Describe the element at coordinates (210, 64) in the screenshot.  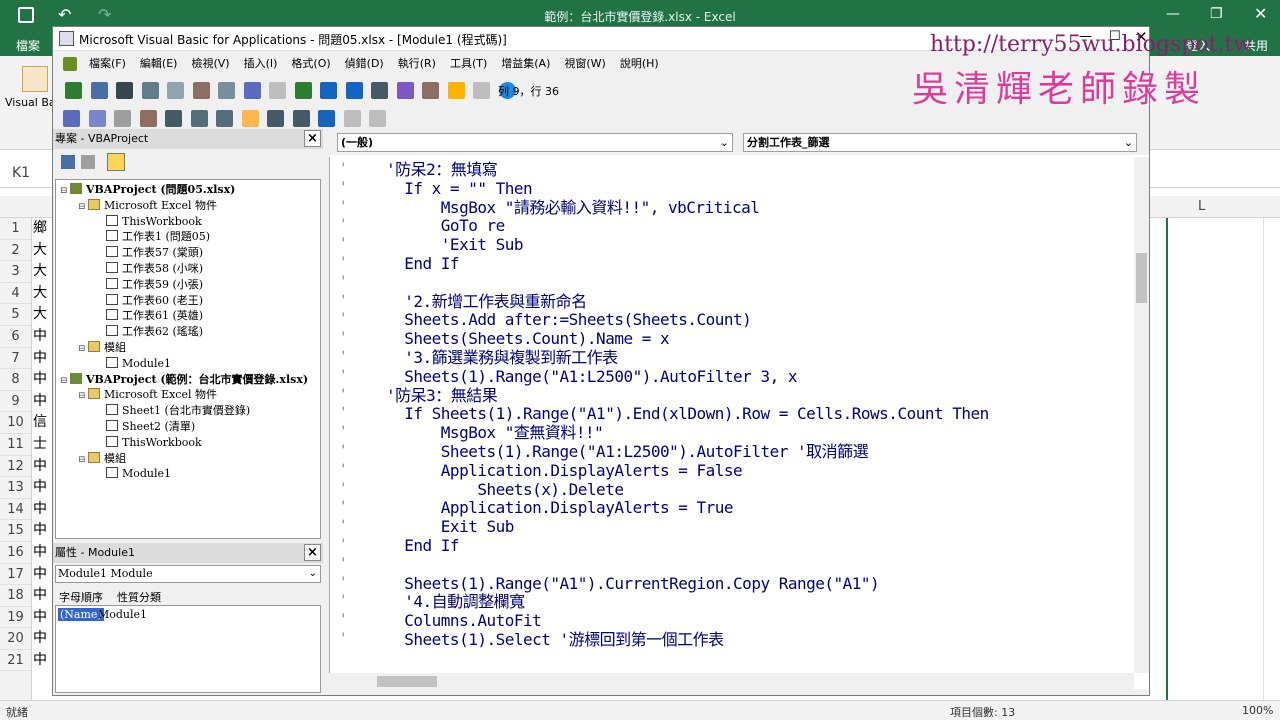
I see `menu-item: 檢視(V)` at that location.